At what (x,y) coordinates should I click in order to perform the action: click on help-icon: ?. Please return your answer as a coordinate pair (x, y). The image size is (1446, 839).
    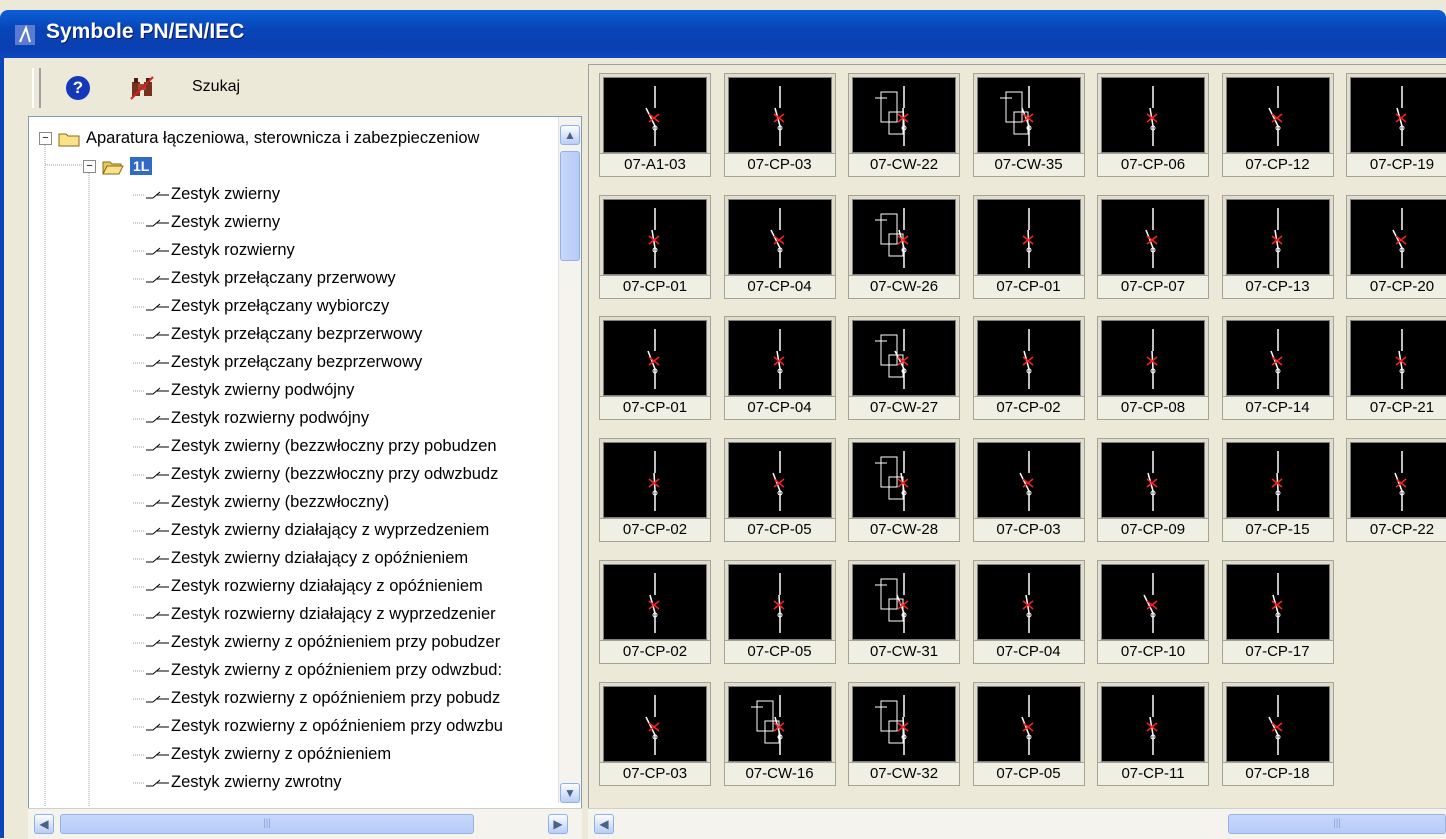
    Looking at the image, I should click on (78, 88).